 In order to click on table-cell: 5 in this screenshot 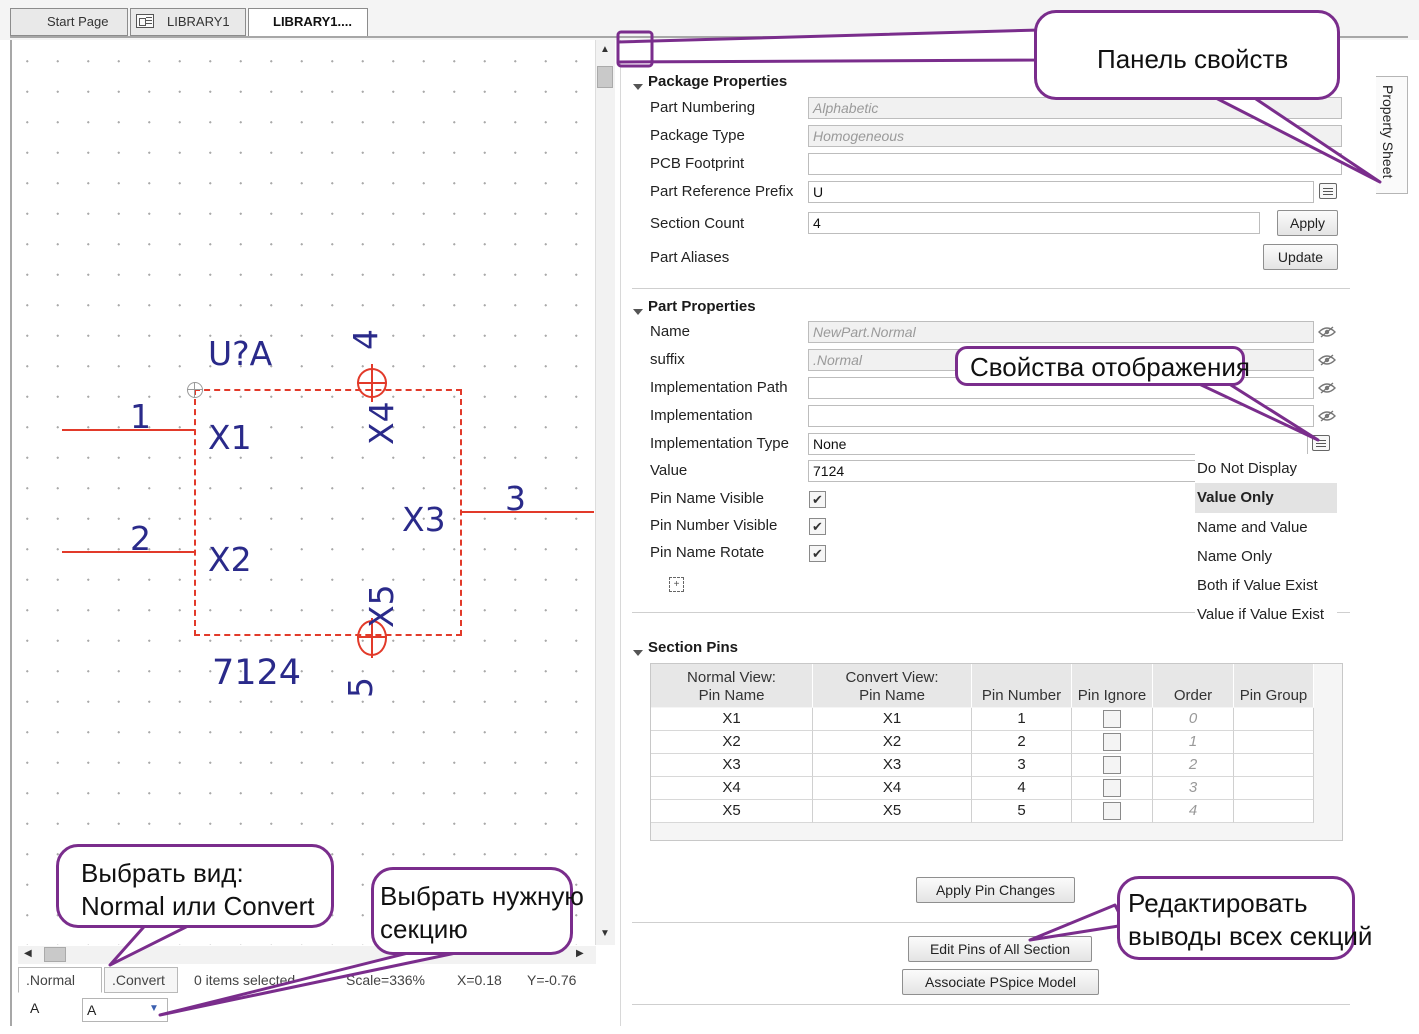, I will do `click(1022, 811)`.